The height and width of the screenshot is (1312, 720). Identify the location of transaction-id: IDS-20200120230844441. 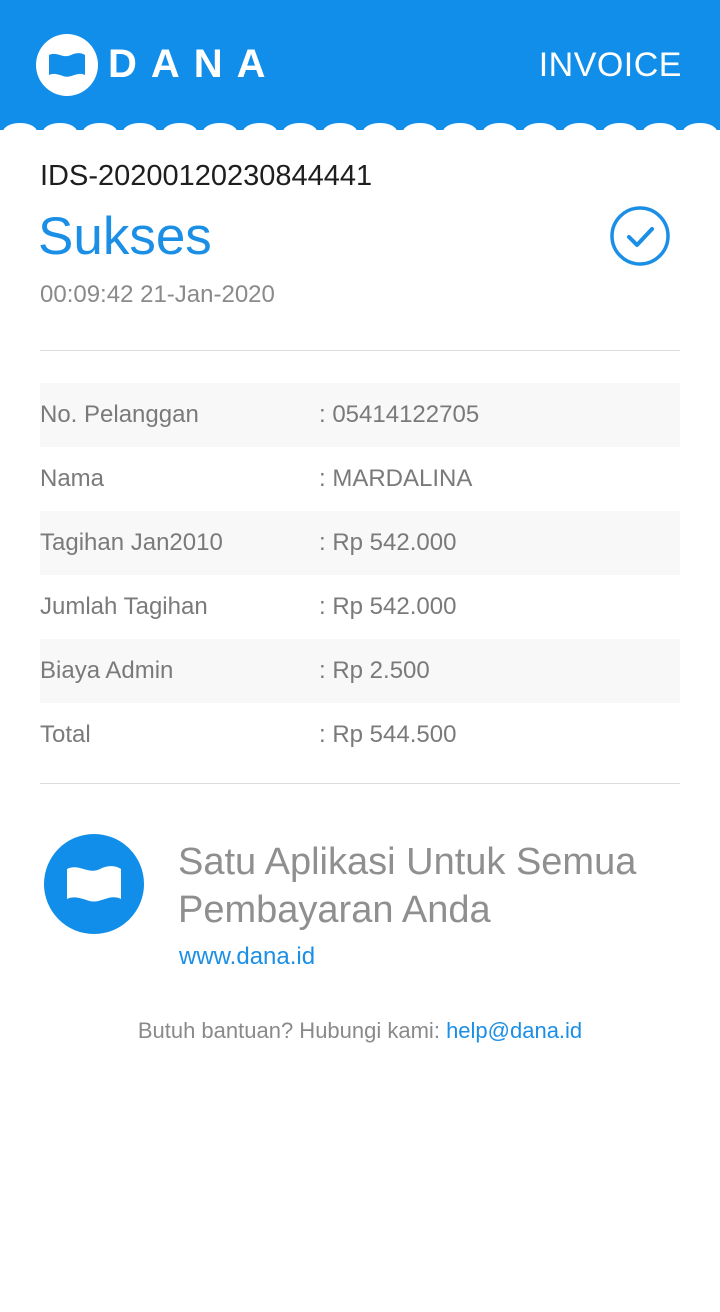
(206, 176).